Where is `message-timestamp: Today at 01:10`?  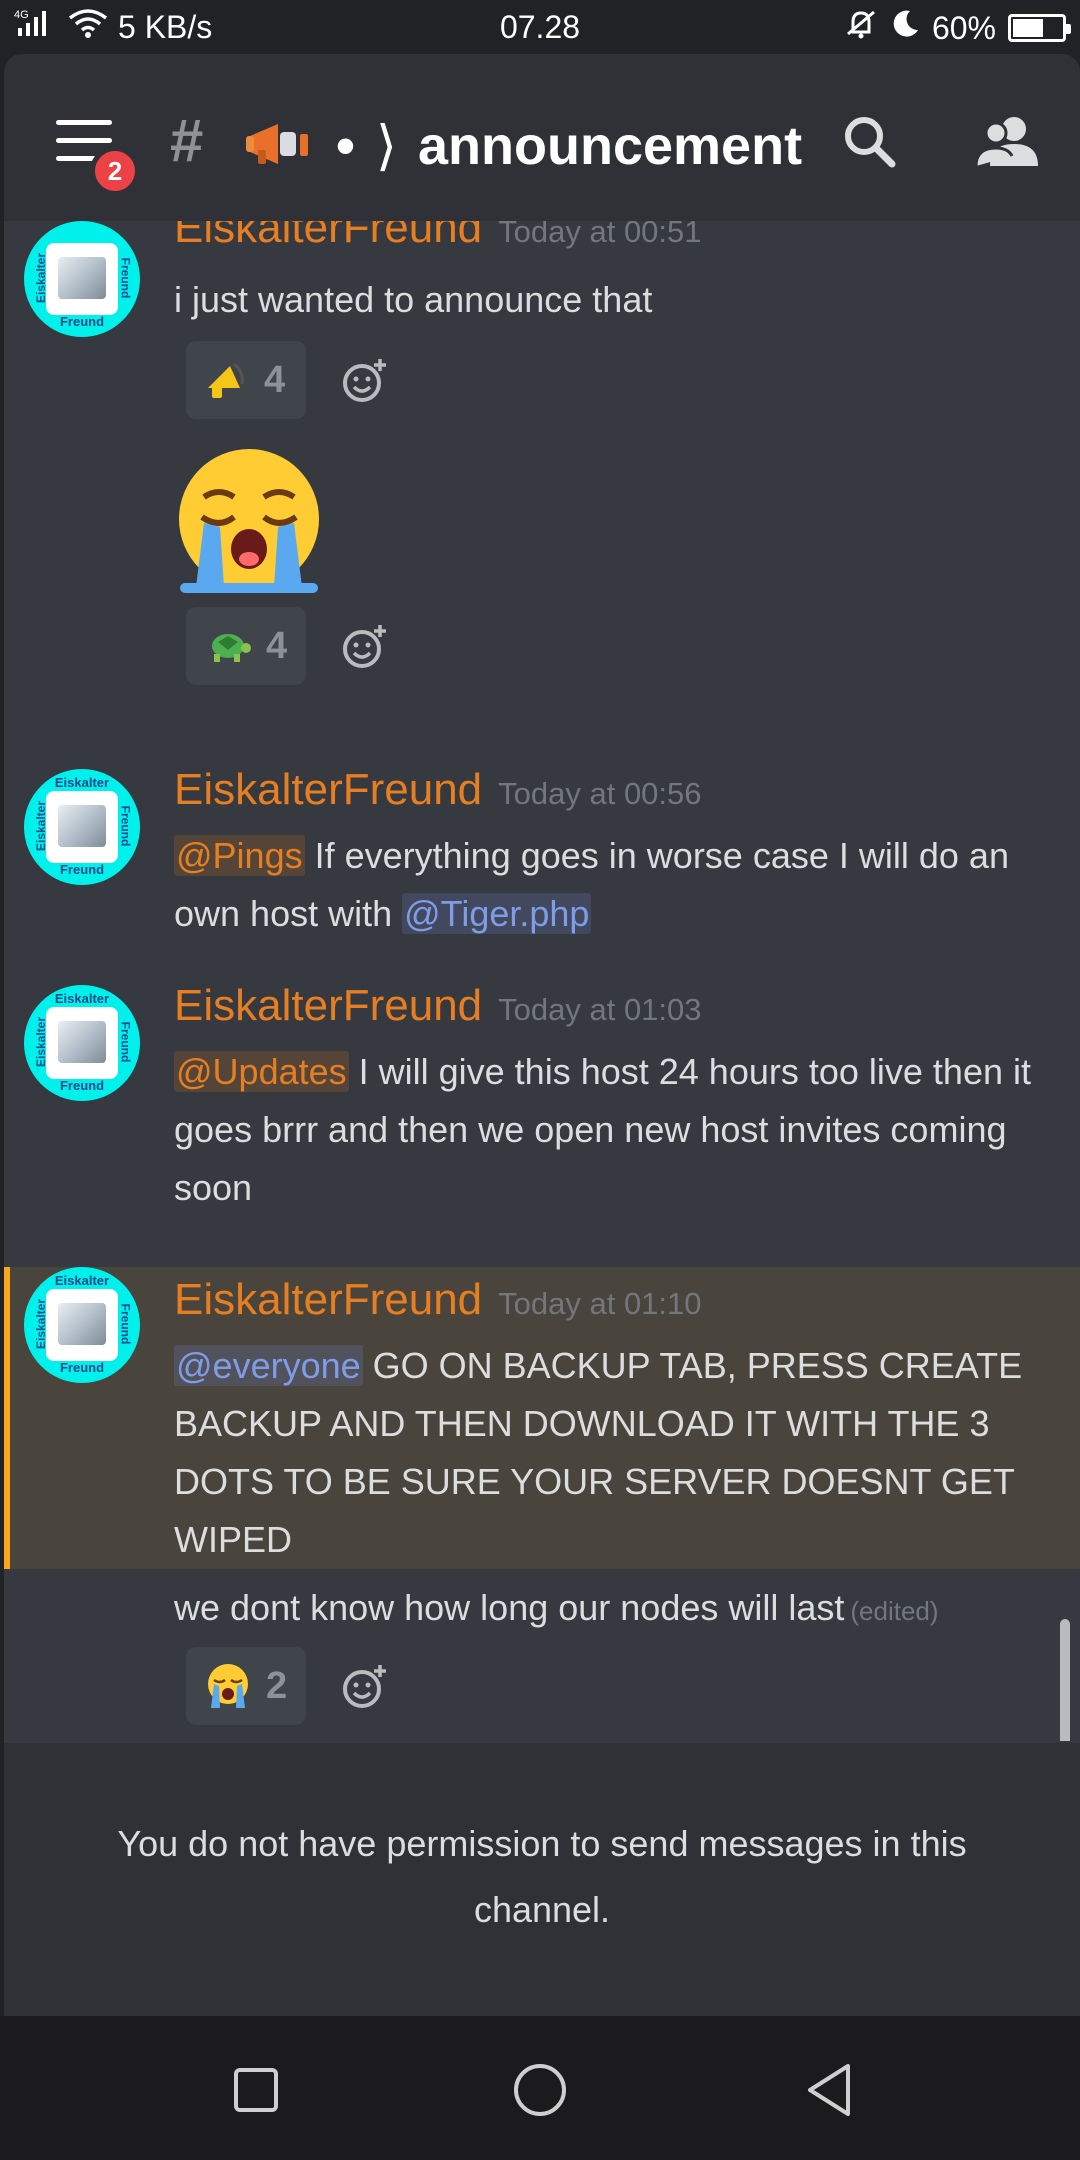 message-timestamp: Today at 01:10 is located at coordinates (600, 1303).